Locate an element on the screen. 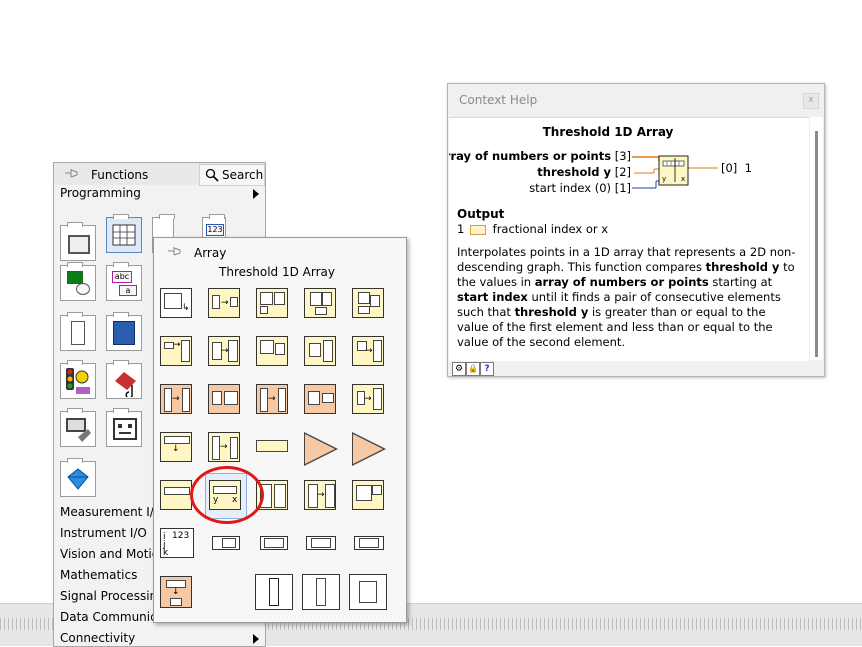  traffic-light-icon is located at coordinates (78, 381).